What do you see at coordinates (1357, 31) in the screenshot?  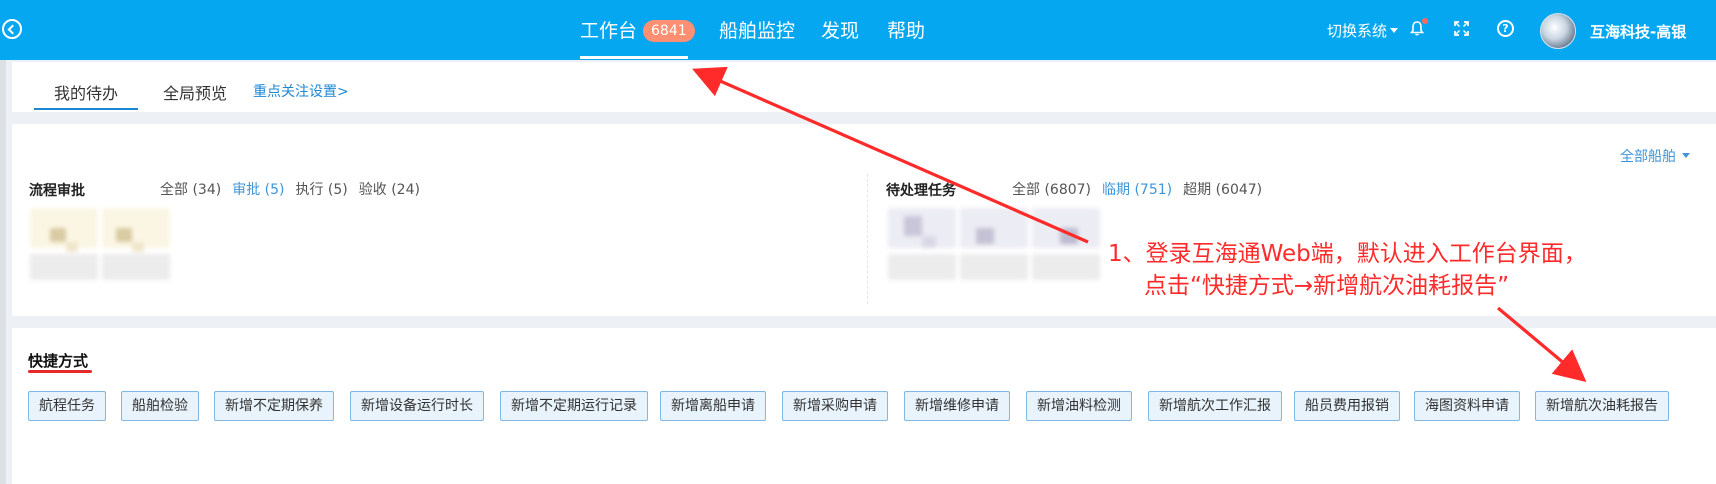 I see `switch-system-label: 切换系统` at bounding box center [1357, 31].